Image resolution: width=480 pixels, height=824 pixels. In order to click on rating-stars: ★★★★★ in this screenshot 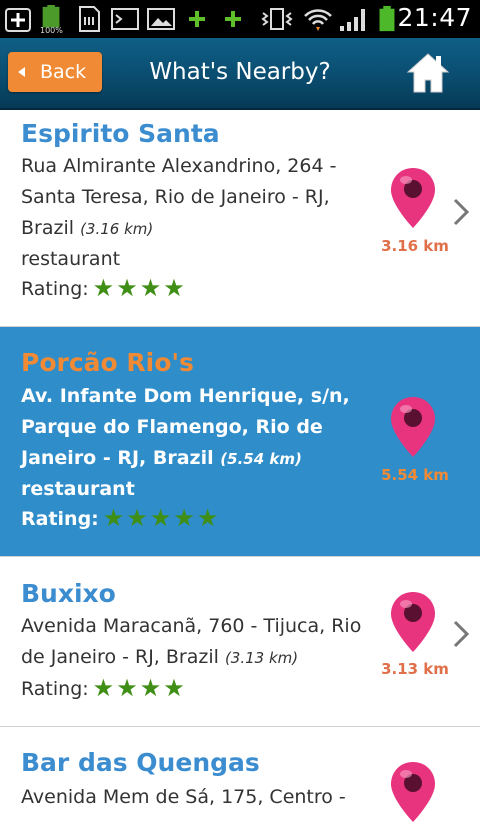, I will do `click(161, 518)`.